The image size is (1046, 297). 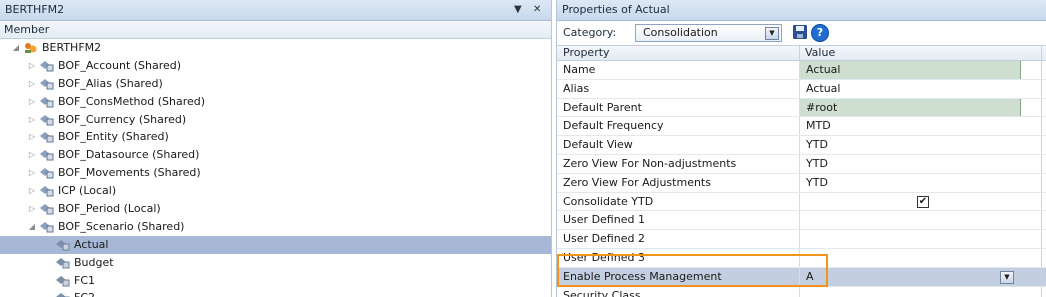 What do you see at coordinates (109, 209) in the screenshot?
I see `tree-item-label: BOF_Period (Local)` at bounding box center [109, 209].